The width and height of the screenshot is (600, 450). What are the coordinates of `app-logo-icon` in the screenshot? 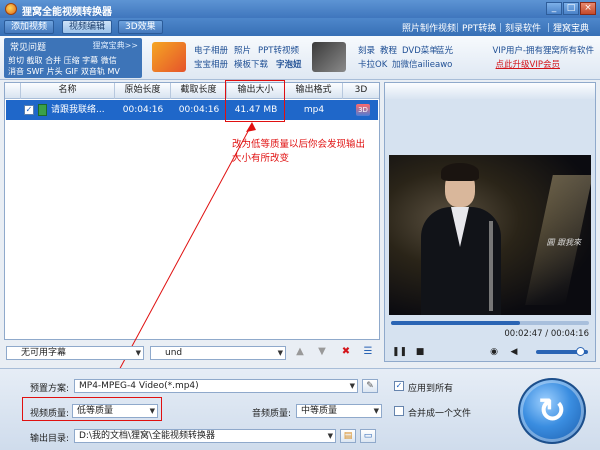 It's located at (11, 9).